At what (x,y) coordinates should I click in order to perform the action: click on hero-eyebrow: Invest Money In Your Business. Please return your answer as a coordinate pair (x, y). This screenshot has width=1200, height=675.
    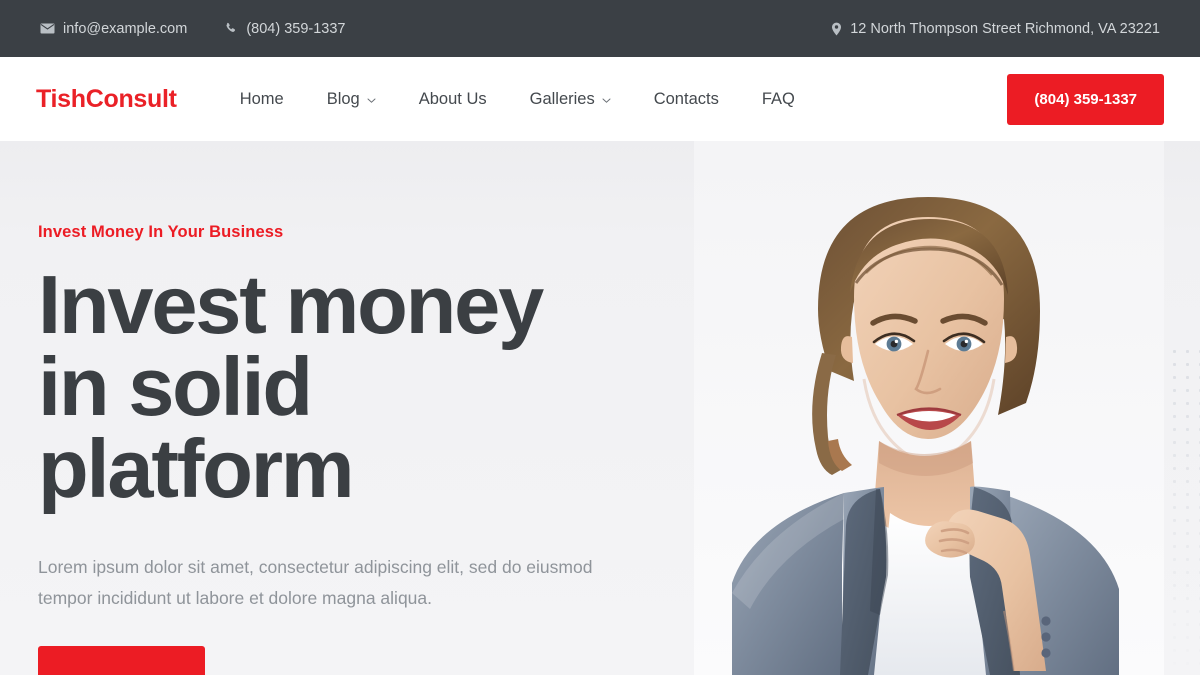
    Looking at the image, I should click on (161, 232).